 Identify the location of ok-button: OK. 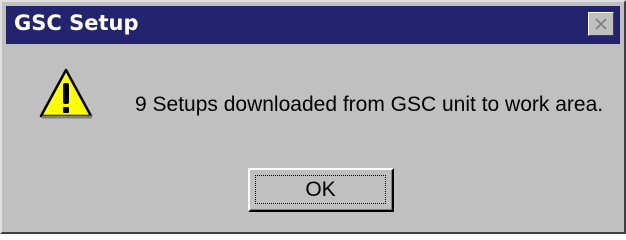
(321, 190).